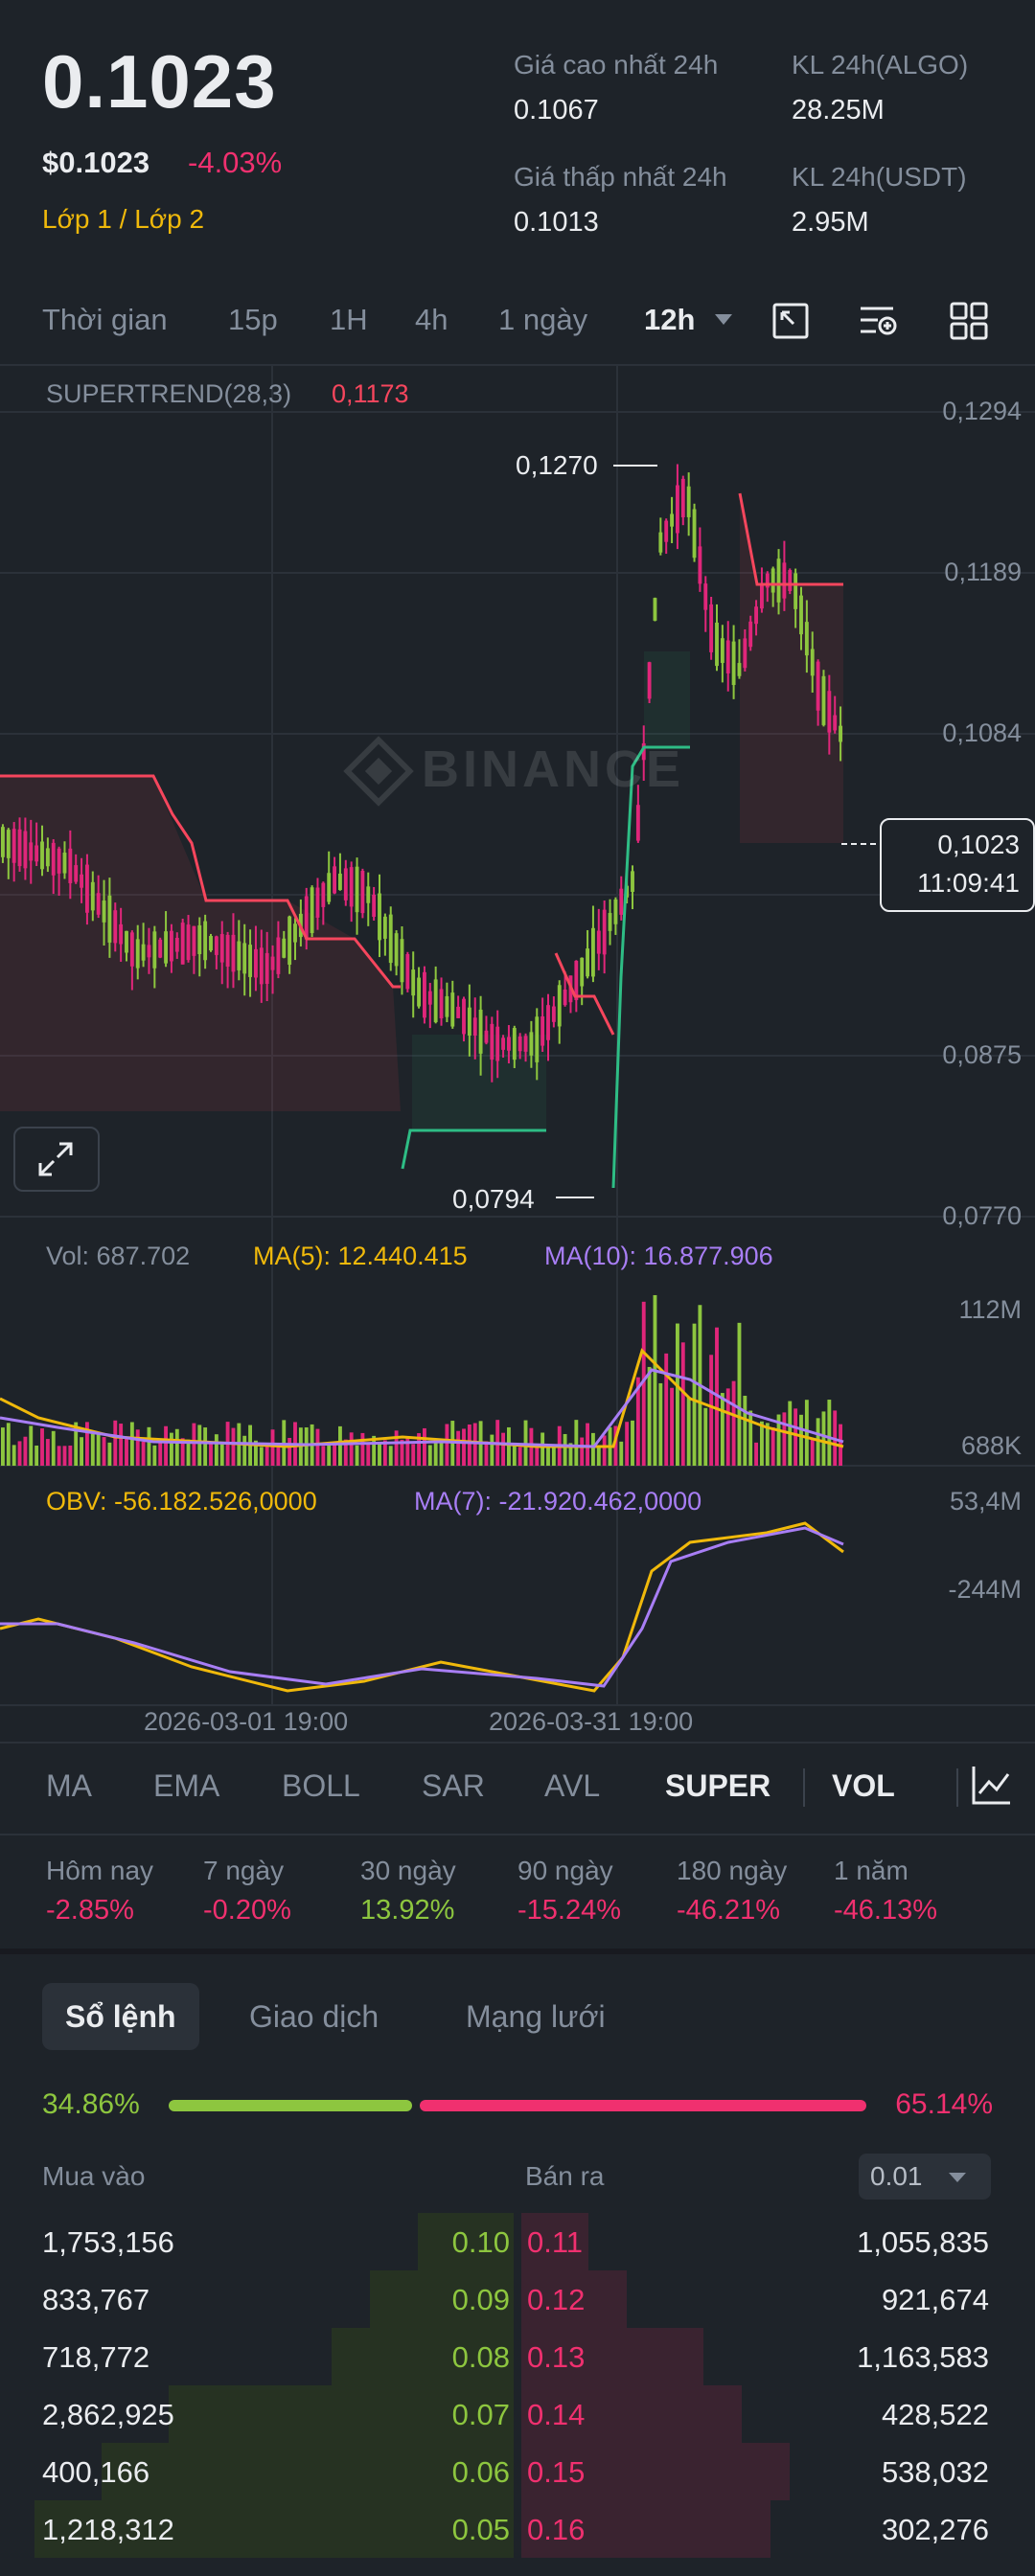 The width and height of the screenshot is (1035, 2576). What do you see at coordinates (669, 320) in the screenshot?
I see `tab-12h: 12h` at bounding box center [669, 320].